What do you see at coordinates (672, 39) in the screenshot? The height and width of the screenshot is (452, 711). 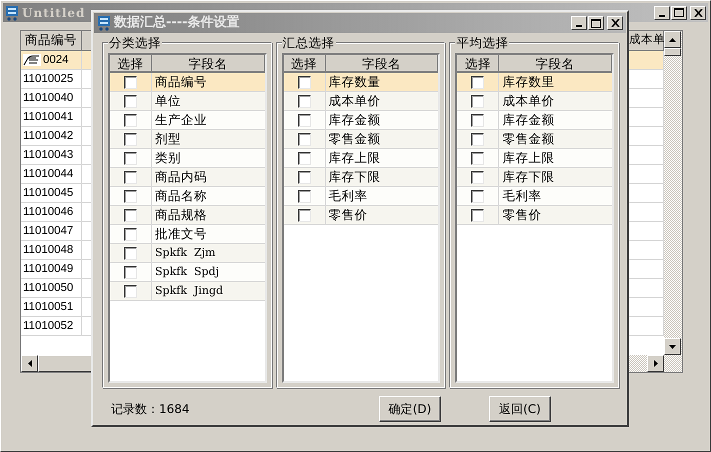 I see `scroll-up-button` at bounding box center [672, 39].